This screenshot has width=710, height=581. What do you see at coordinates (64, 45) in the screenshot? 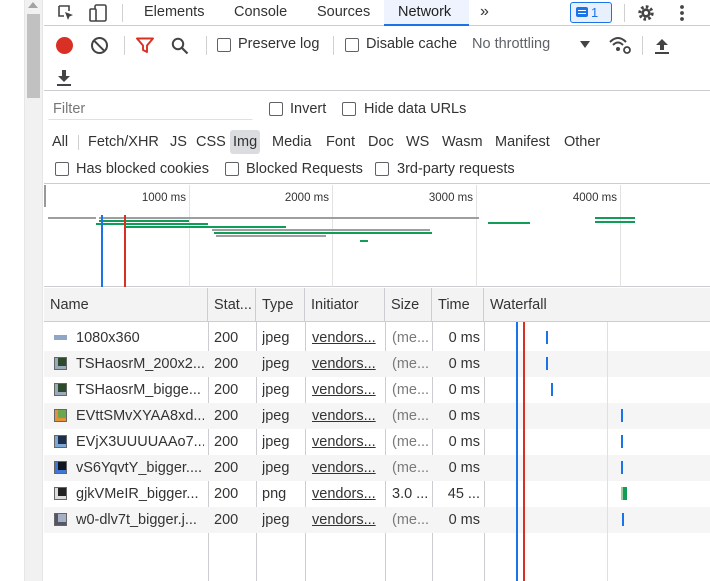
I see `record-button` at bounding box center [64, 45].